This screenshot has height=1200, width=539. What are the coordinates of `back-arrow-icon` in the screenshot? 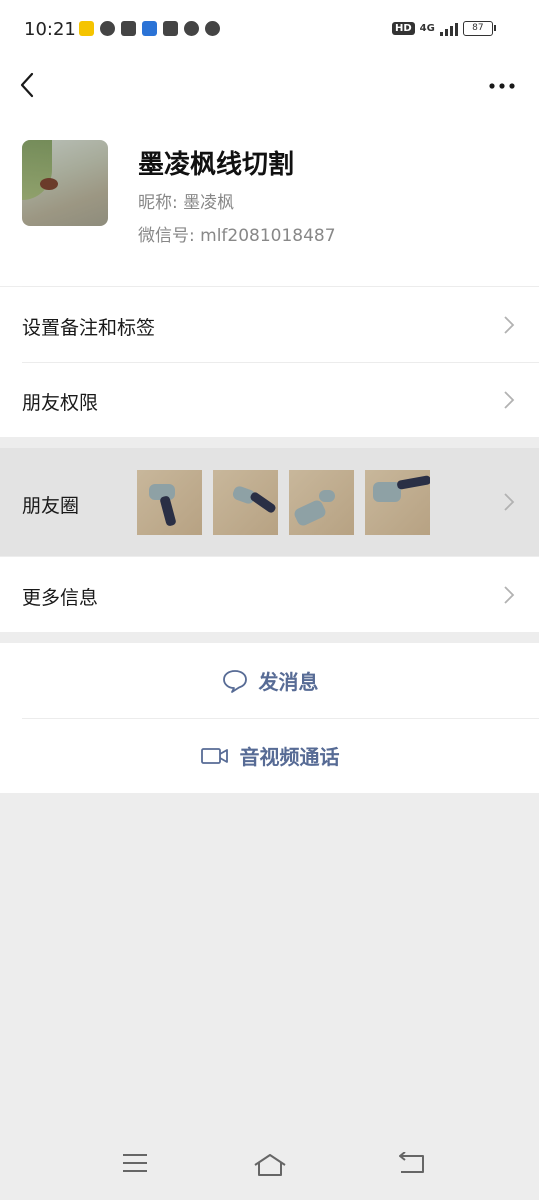 It's located at (29, 85).